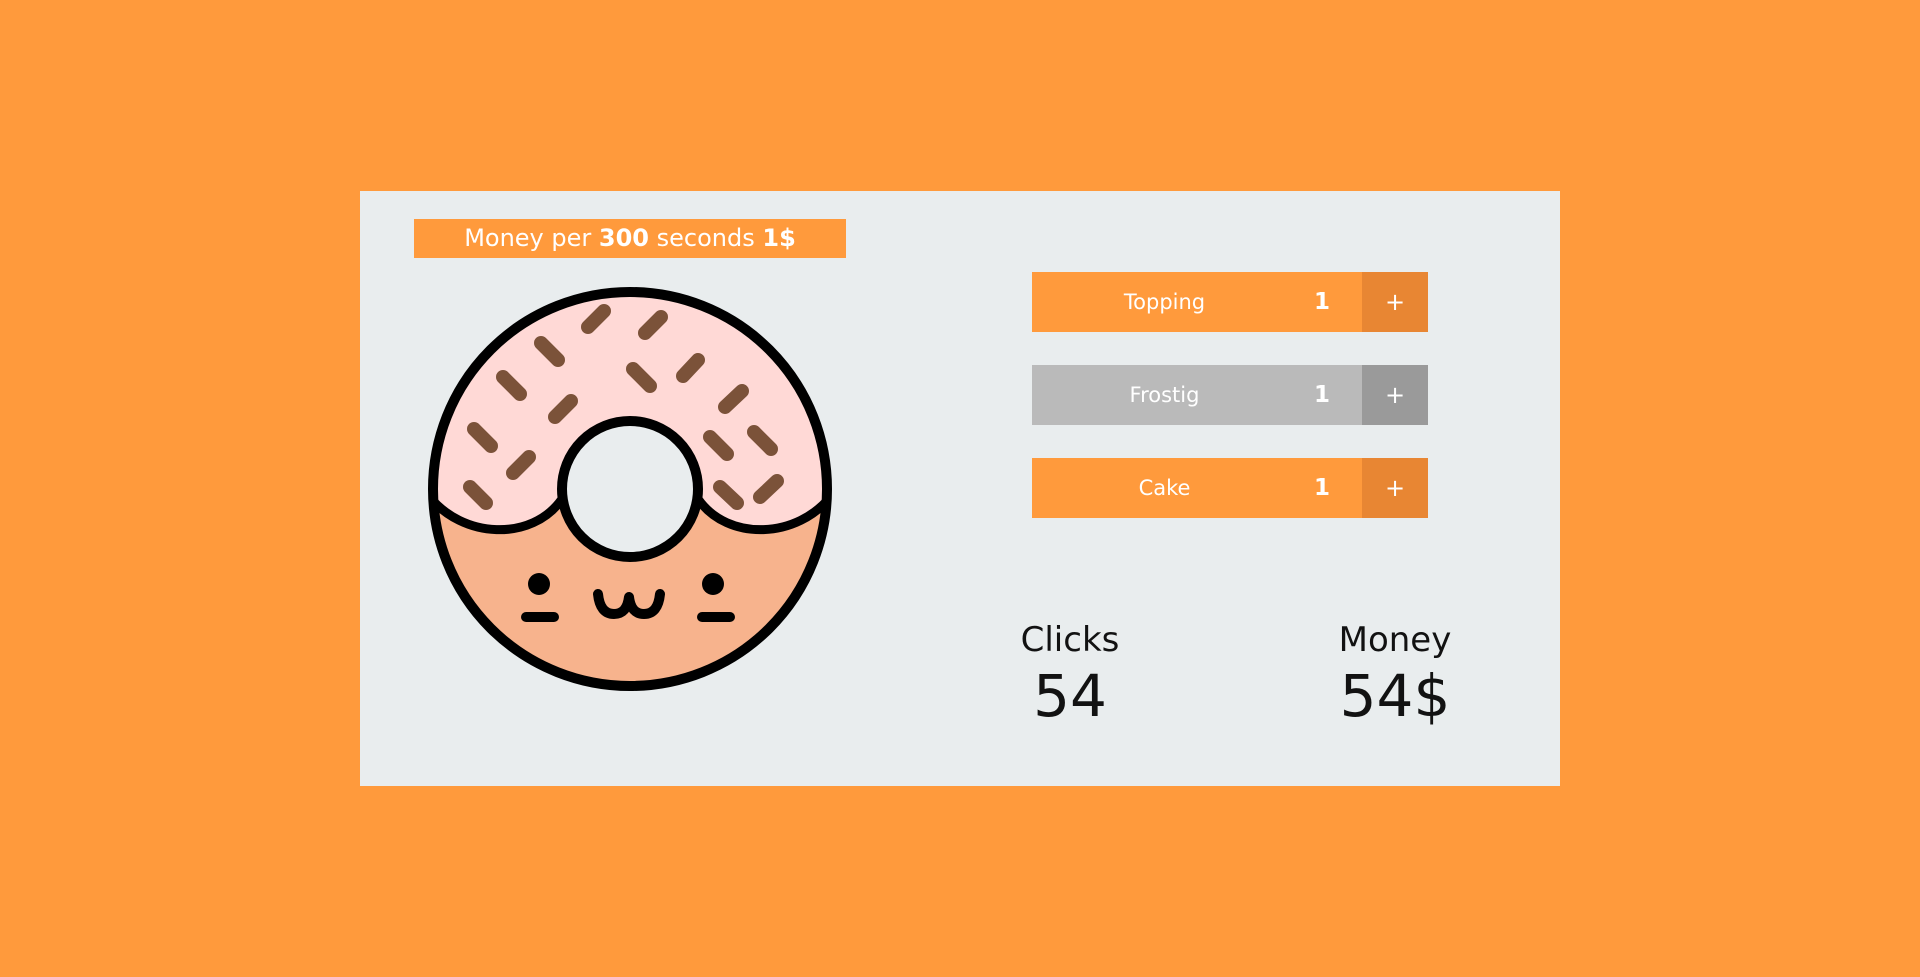 The width and height of the screenshot is (1920, 977). I want to click on upgrade-topping-info: Topping 1, so click(1197, 302).